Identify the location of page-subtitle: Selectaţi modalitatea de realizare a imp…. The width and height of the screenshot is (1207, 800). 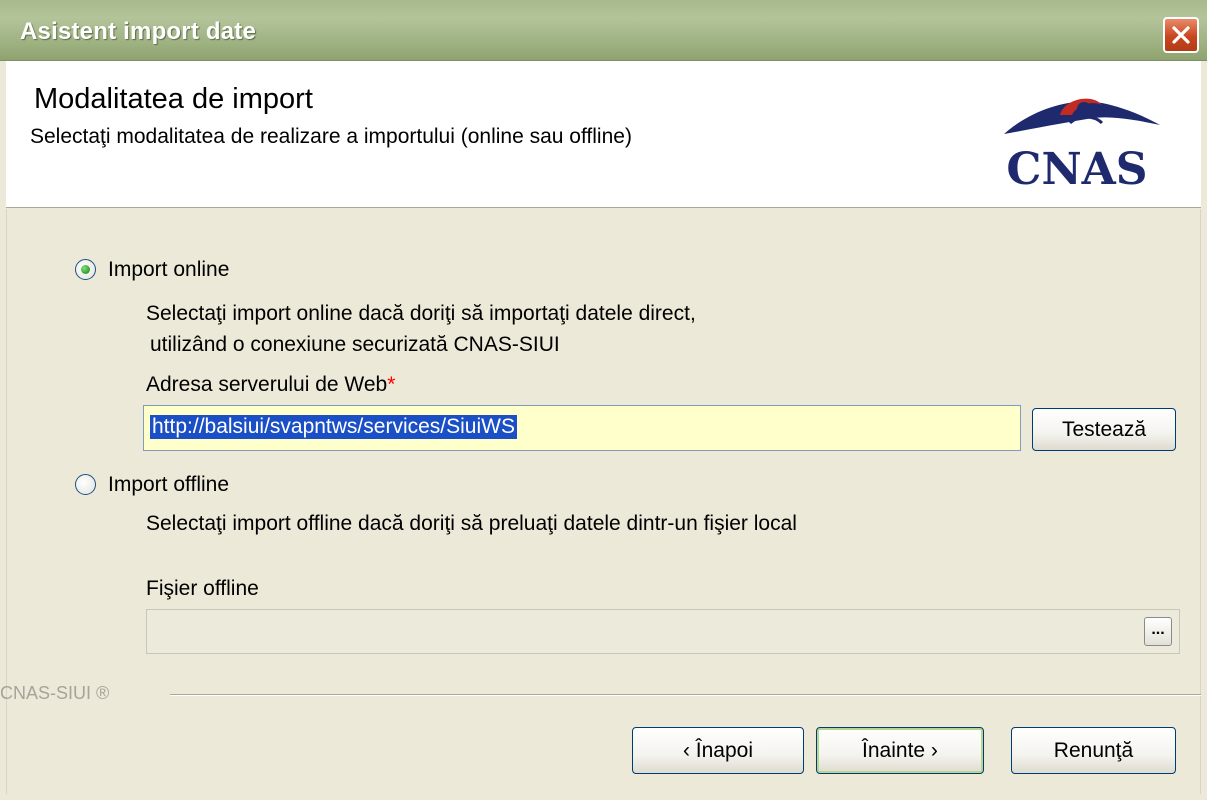
(331, 136).